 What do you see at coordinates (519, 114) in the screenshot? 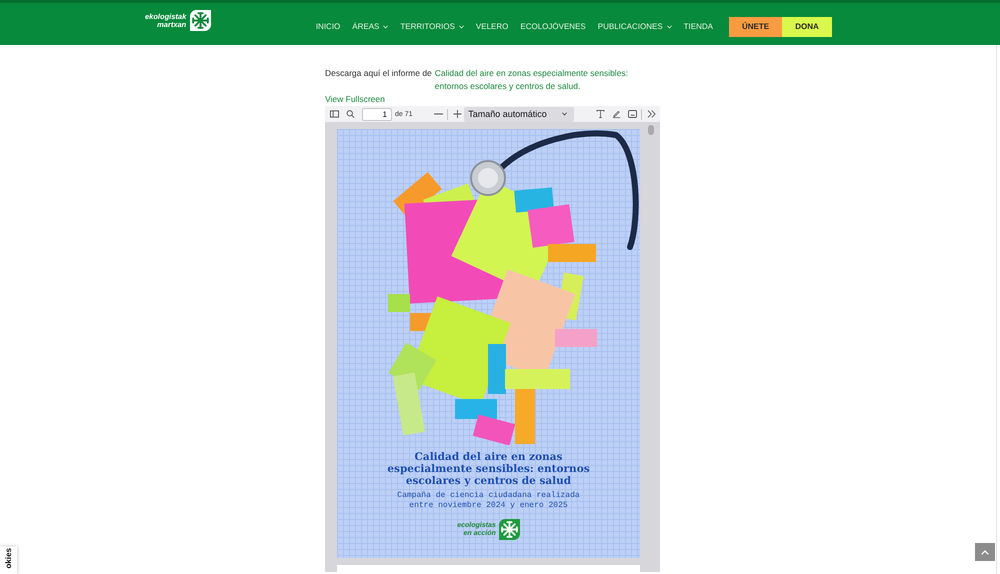
I see `zoom-select: Tamaño automático` at bounding box center [519, 114].